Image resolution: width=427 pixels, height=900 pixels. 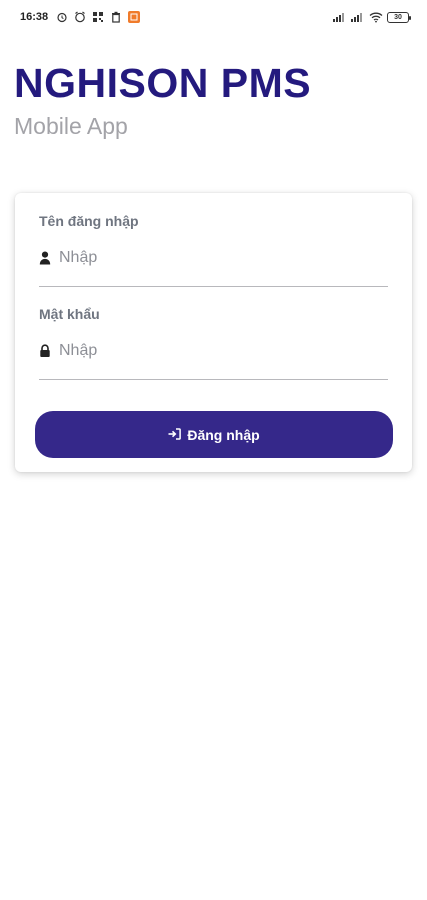 What do you see at coordinates (209, 258) in the screenshot?
I see `username-input` at bounding box center [209, 258].